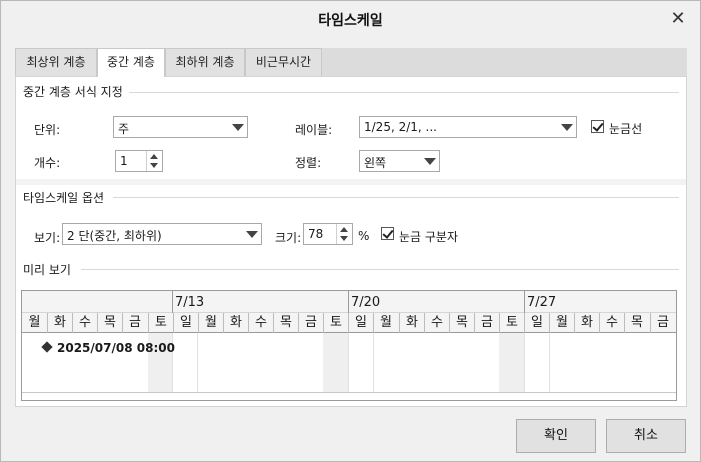 The width and height of the screenshot is (701, 462). What do you see at coordinates (47, 163) in the screenshot?
I see `count-label: 개수:` at bounding box center [47, 163].